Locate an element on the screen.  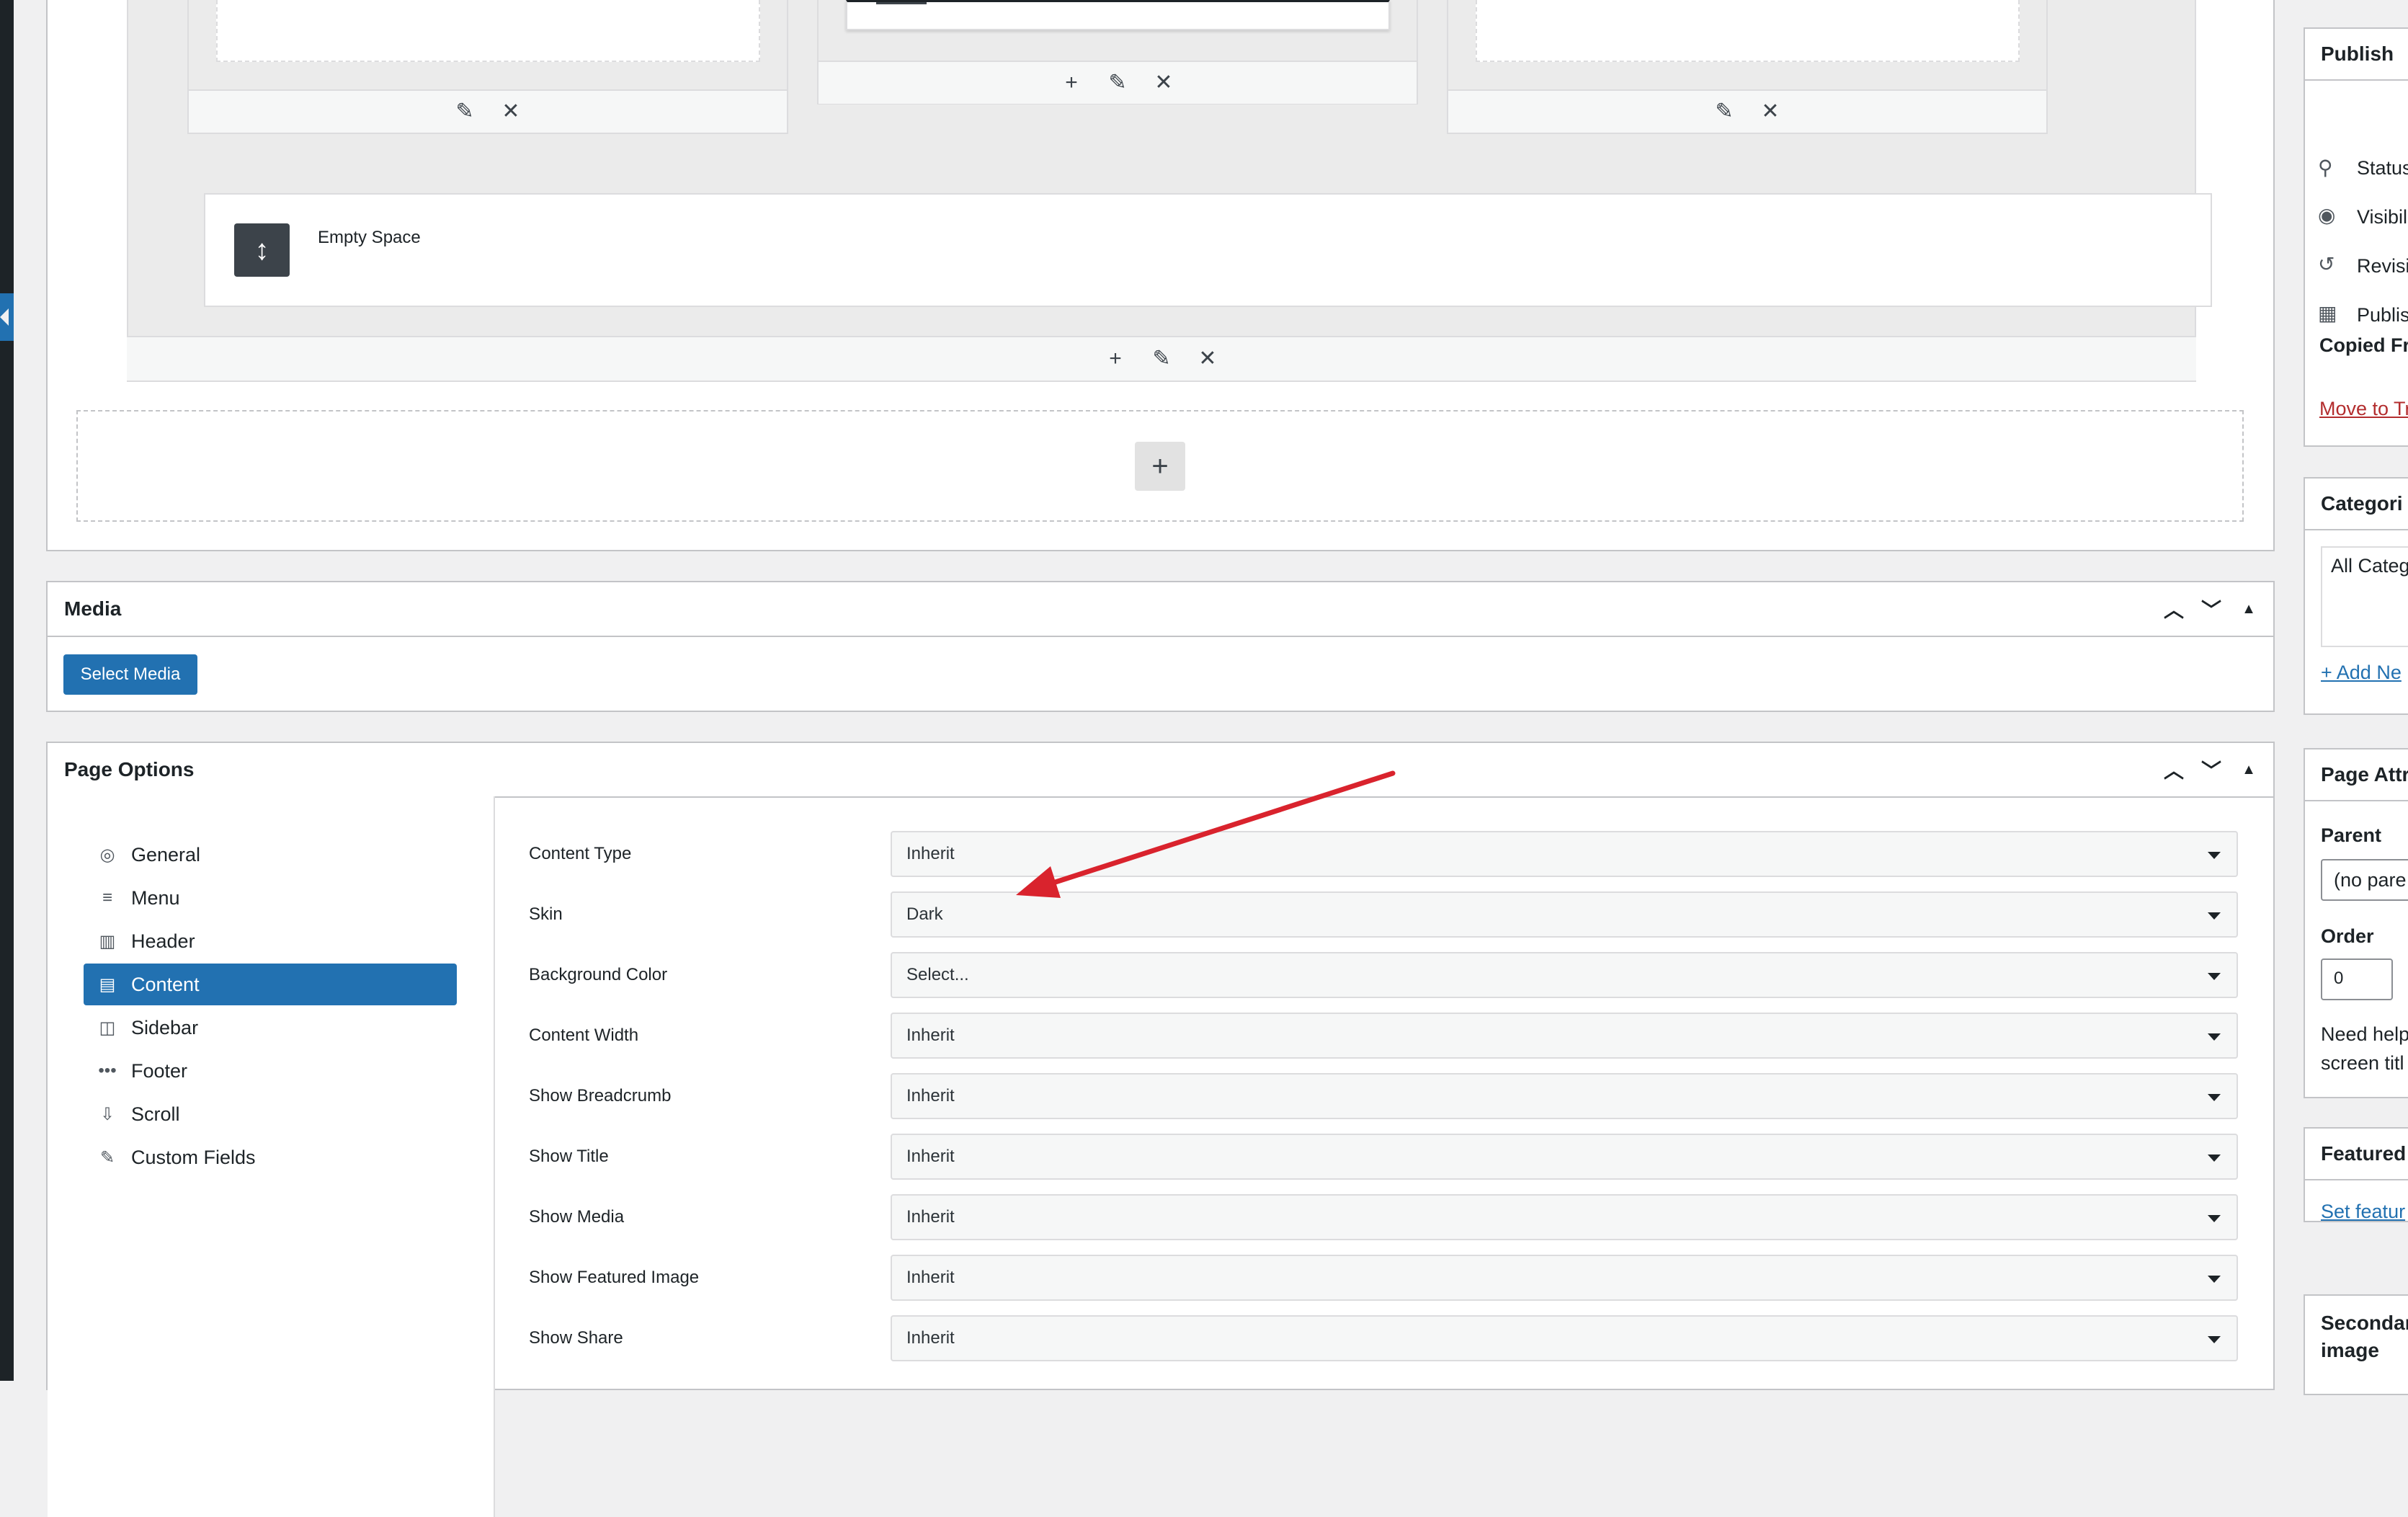
calendar-icon: ▦ is located at coordinates (2327, 313).